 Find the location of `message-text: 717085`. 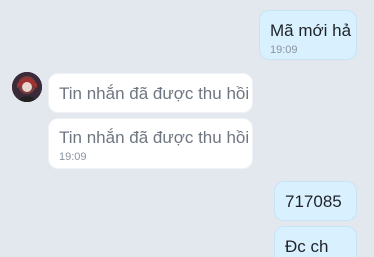

message-text: 717085 is located at coordinates (313, 201).